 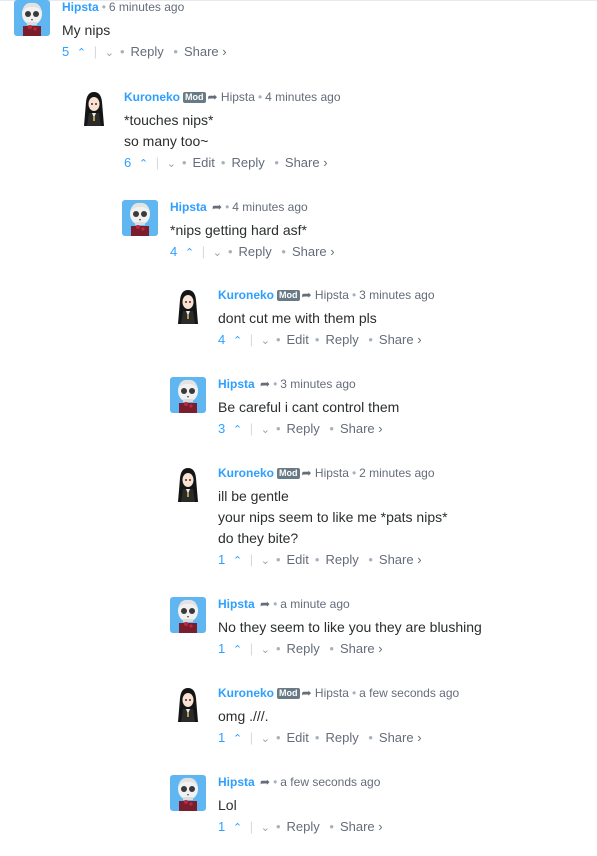 I want to click on comment-footer: 1 ⌃ | ⌄ • Reply • Share ›, so click(x=407, y=649).